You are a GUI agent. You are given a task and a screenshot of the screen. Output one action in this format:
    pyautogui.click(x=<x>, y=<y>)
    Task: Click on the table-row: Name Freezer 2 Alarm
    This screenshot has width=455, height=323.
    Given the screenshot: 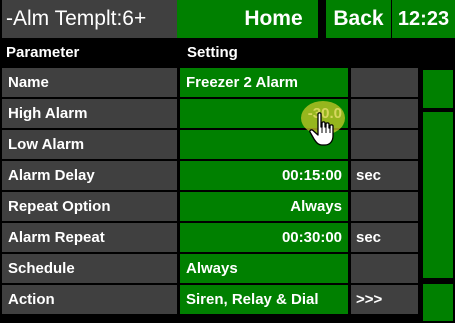 What is the action you would take?
    pyautogui.click(x=210, y=82)
    